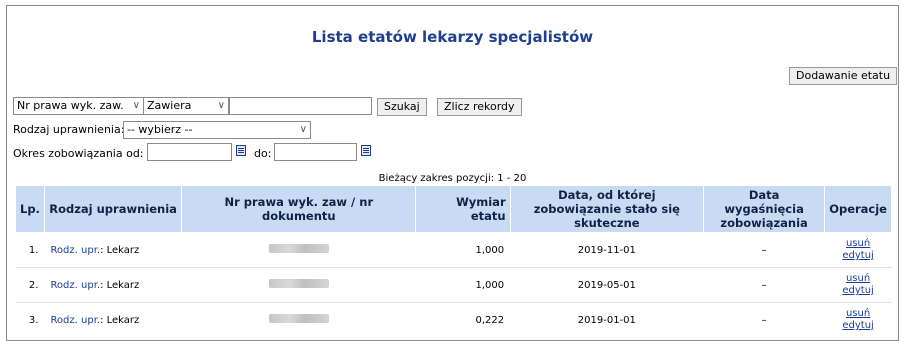 Image resolution: width=905 pixels, height=341 pixels. What do you see at coordinates (263, 153) in the screenshot?
I see `do-label: do:` at bounding box center [263, 153].